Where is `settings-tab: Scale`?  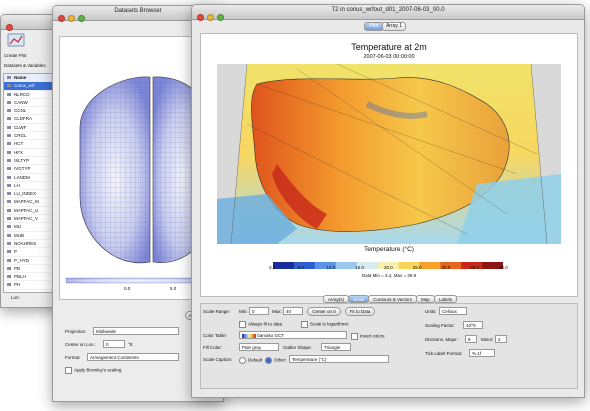 settings-tab: Scale is located at coordinates (359, 299).